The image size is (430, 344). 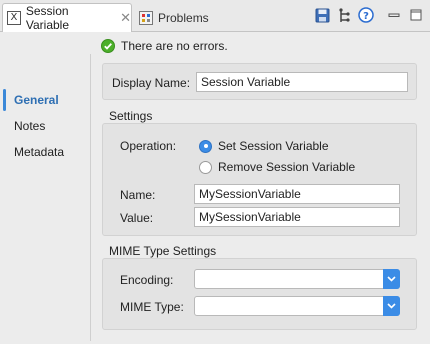 What do you see at coordinates (36, 100) in the screenshot?
I see `nav-item-general: General` at bounding box center [36, 100].